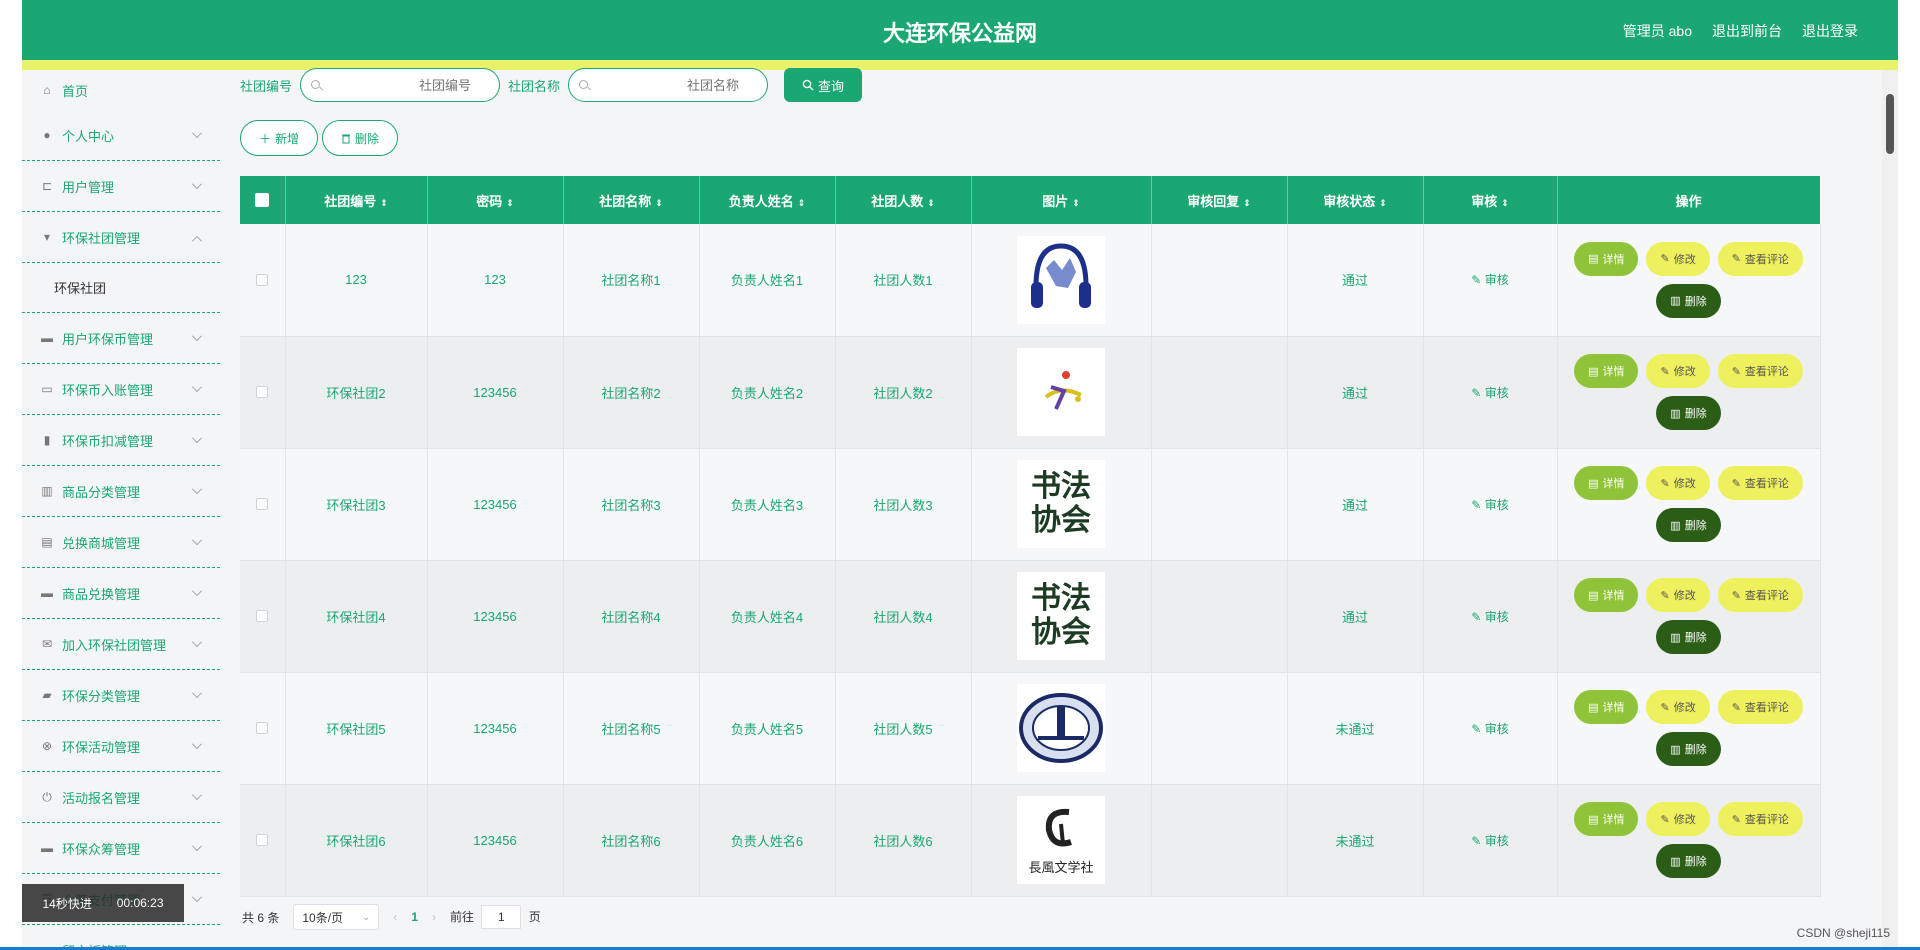 The height and width of the screenshot is (950, 1920). Describe the element at coordinates (903, 200) in the screenshot. I see `column-header: 社团人数 ⇕` at that location.